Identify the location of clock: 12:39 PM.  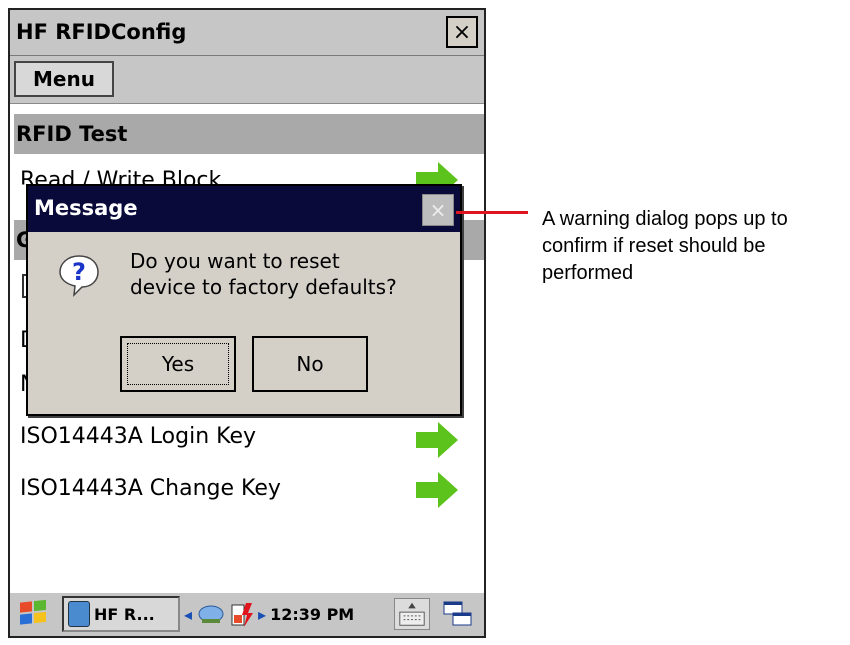
(312, 614).